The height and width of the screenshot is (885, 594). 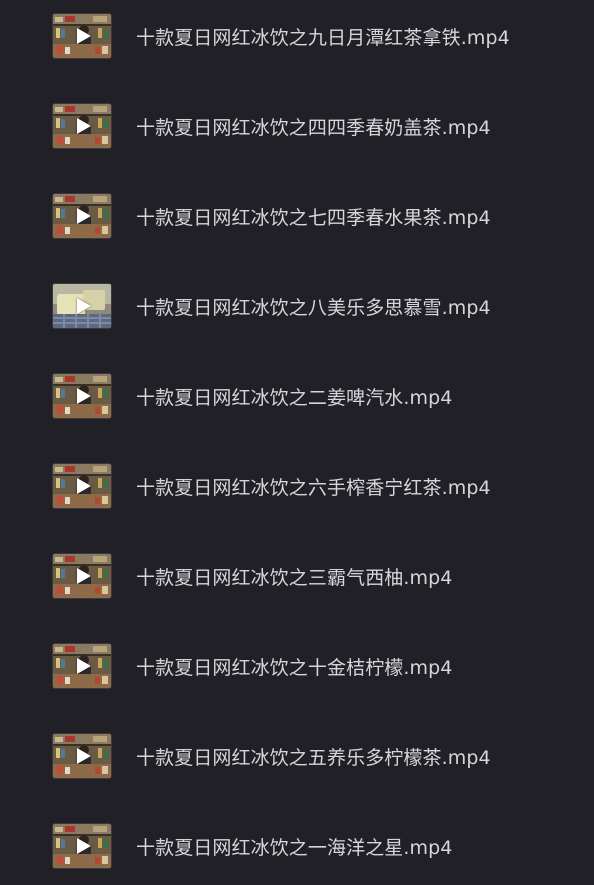 I want to click on file-name: 十款夏日网红冰饮之一海洋之星.mp4, so click(x=294, y=848).